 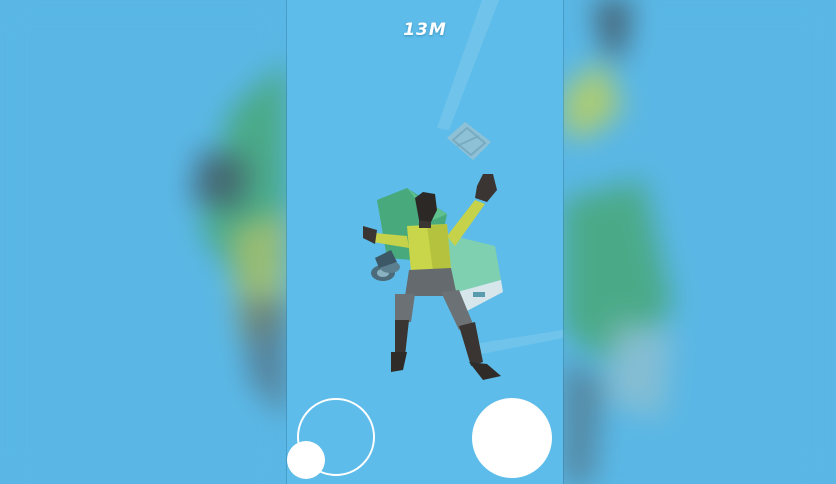 What do you see at coordinates (469, 141) in the screenshot?
I see `debris-crate` at bounding box center [469, 141].